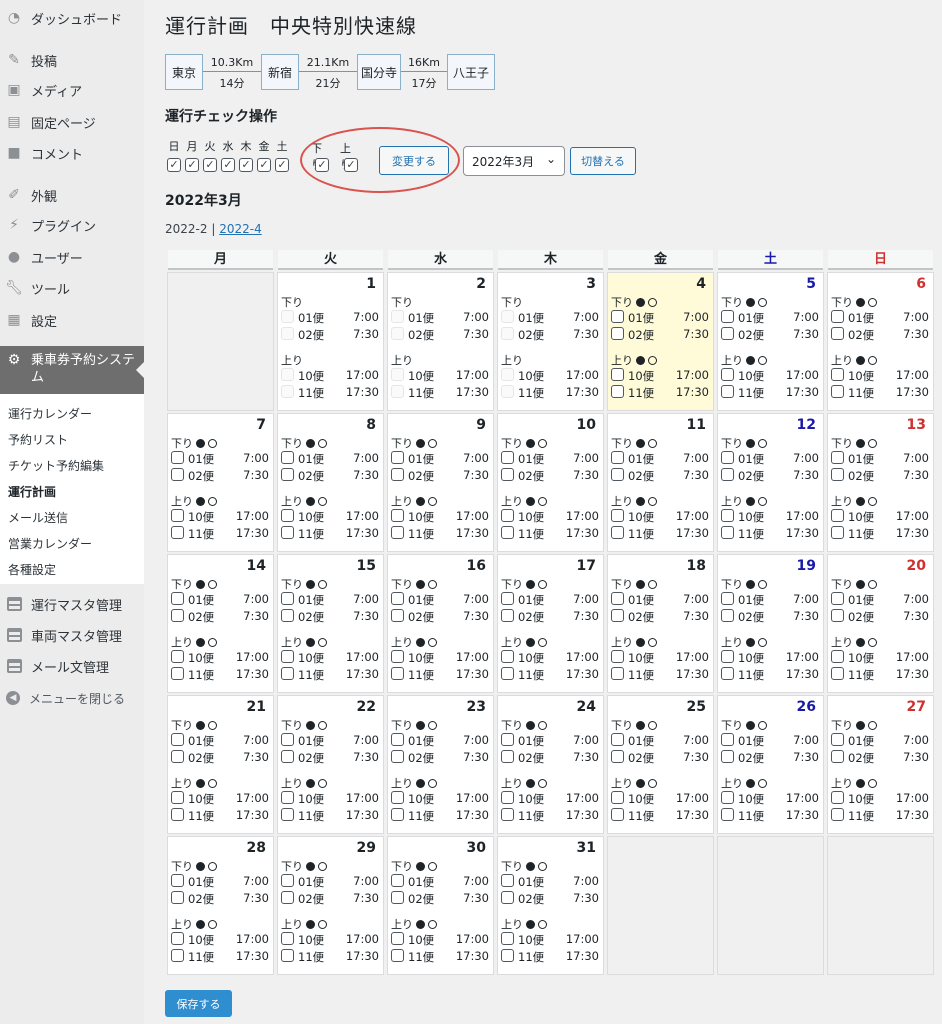 Image resolution: width=942 pixels, height=1024 pixels. What do you see at coordinates (198, 1003) in the screenshot?
I see `save-button: 保存する` at bounding box center [198, 1003].